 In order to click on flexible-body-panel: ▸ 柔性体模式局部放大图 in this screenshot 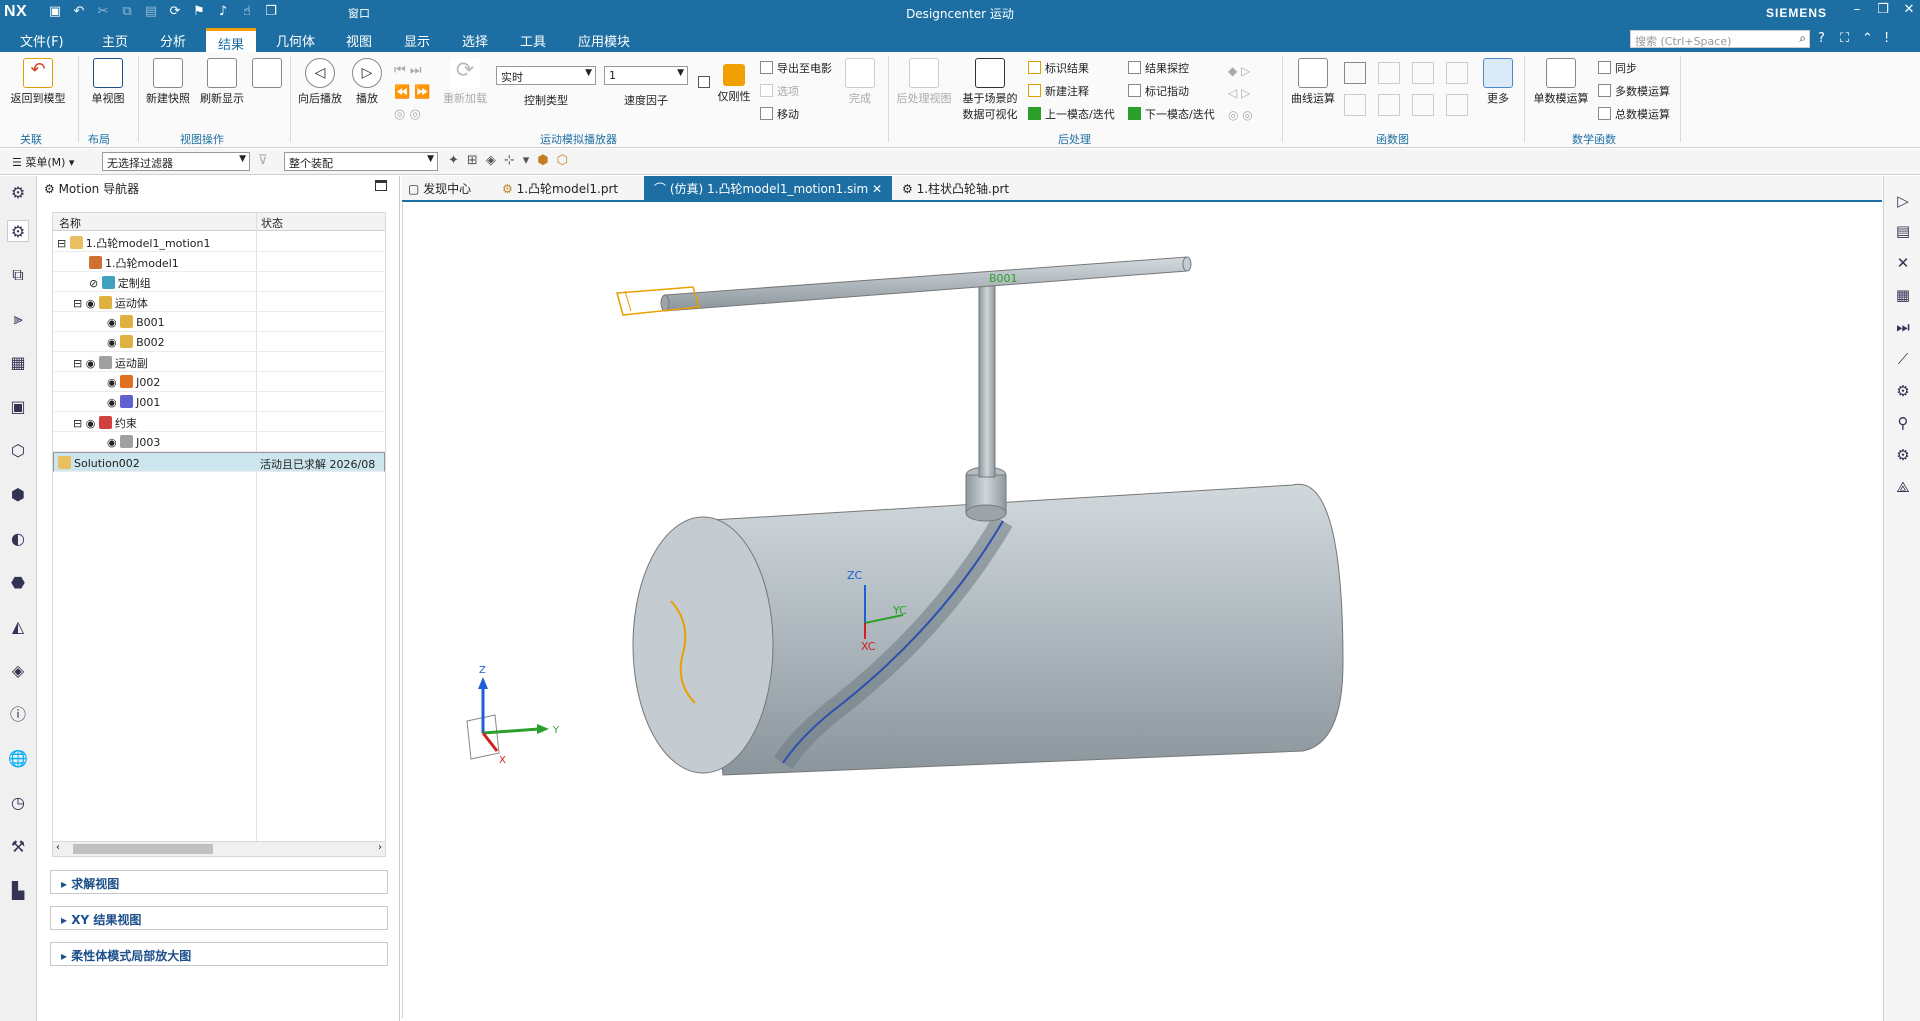, I will do `click(219, 954)`.